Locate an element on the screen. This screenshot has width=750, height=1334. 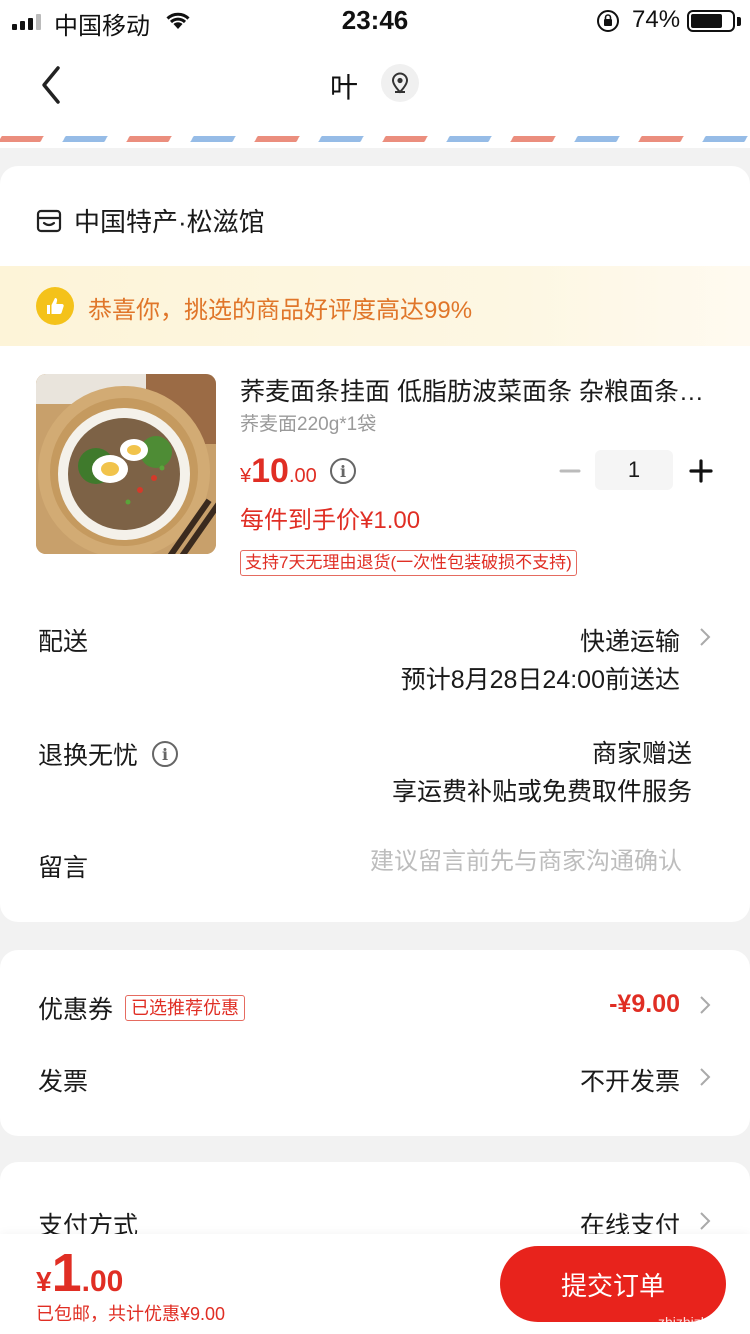
delivery-method: 快递运输 is located at coordinates (630, 640).